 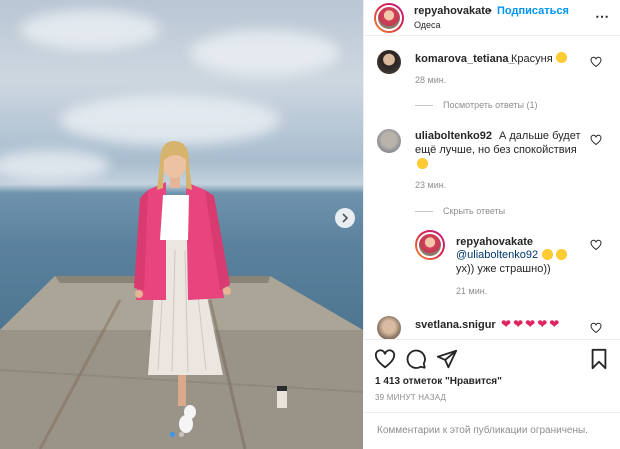 I want to click on next-photo-button, so click(x=345, y=218).